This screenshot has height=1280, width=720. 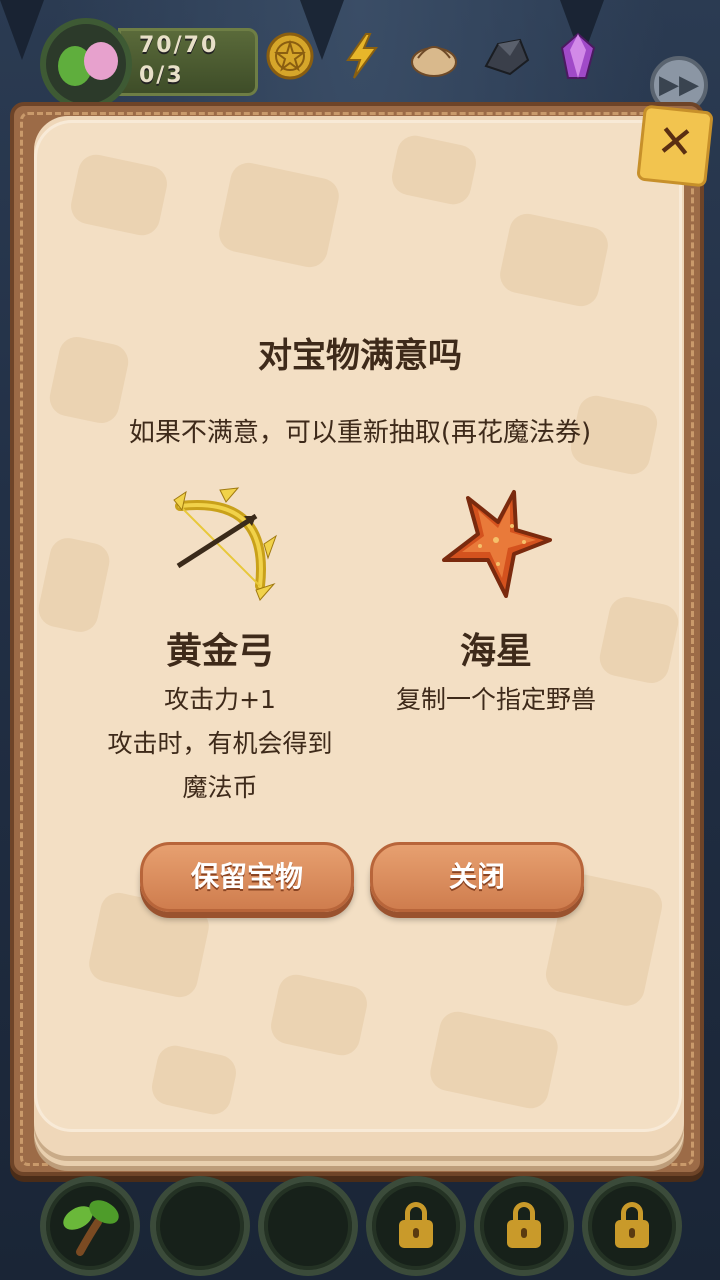 I want to click on item-desc-line: 魔法币, so click(x=220, y=787).